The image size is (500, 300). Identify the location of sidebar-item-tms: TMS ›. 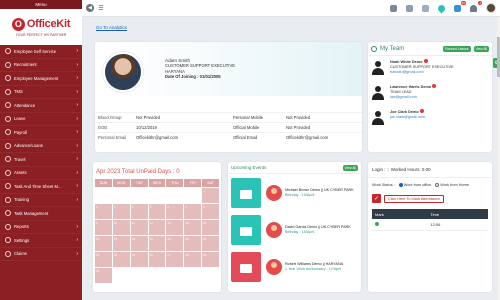
(41, 92).